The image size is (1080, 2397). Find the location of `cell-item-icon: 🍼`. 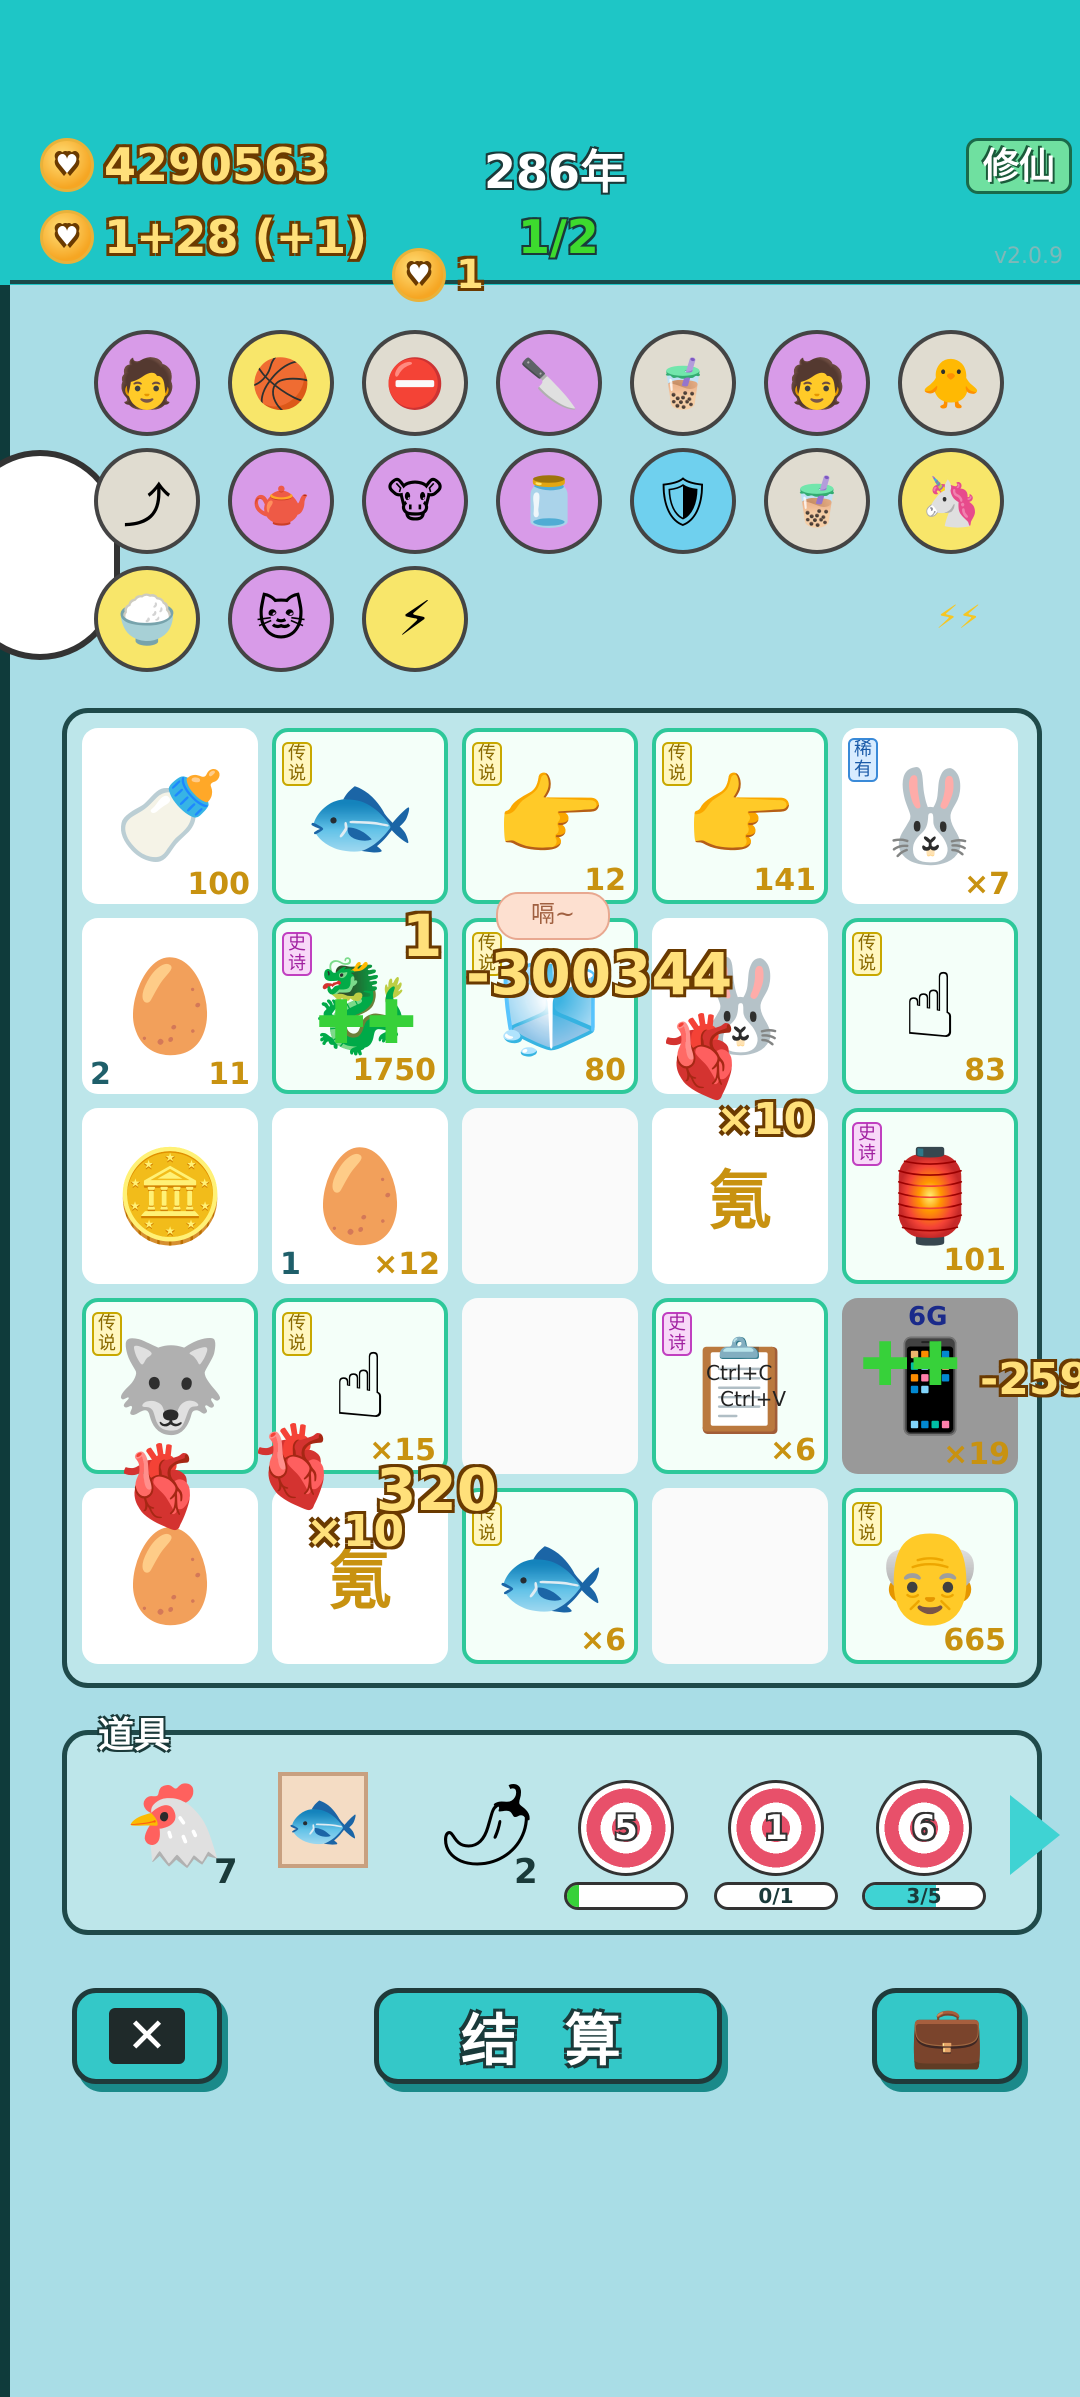

cell-item-icon: 🍼 is located at coordinates (170, 816).